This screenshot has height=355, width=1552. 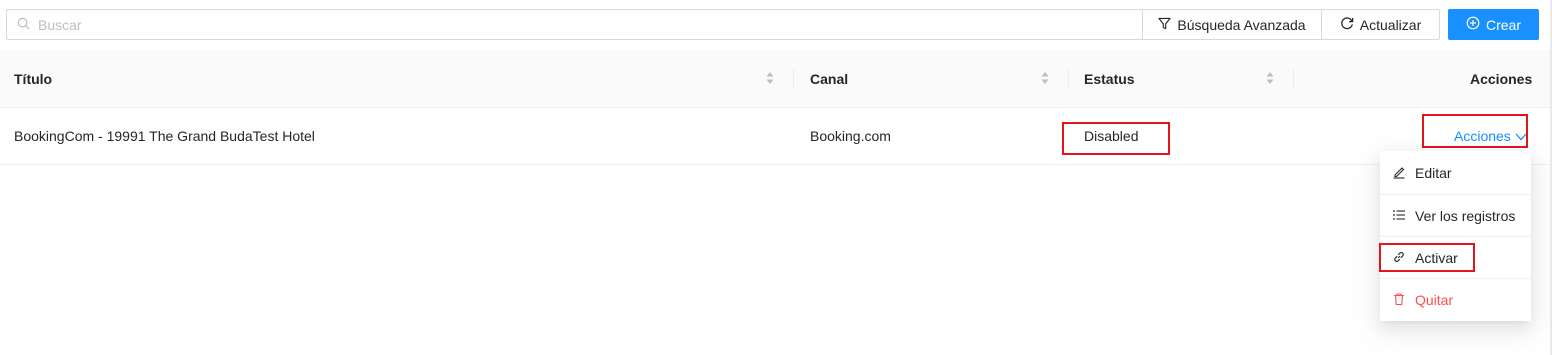 I want to click on refresh-button: Actualizar, so click(x=1380, y=24).